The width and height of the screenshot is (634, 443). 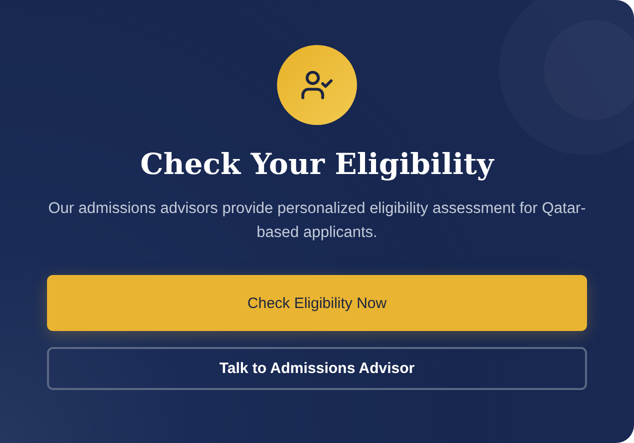 I want to click on talk-to-advisor-button: Talk to Admissions Advisor, so click(x=317, y=368).